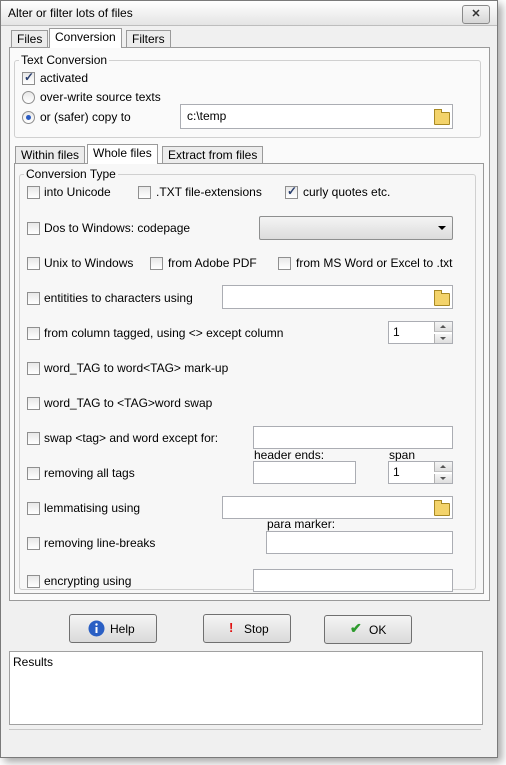 The image size is (506, 765). I want to click on header-ends-label: header ends:, so click(289, 455).